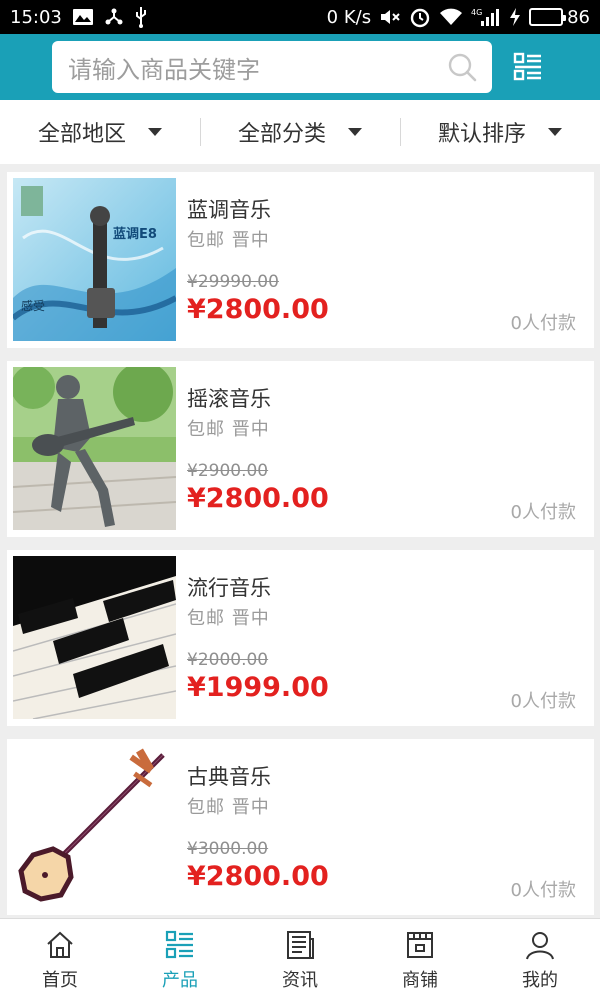  Describe the element at coordinates (94, 259) in the screenshot. I see `product-image-blues-album: 蓝调E8 感受` at that location.